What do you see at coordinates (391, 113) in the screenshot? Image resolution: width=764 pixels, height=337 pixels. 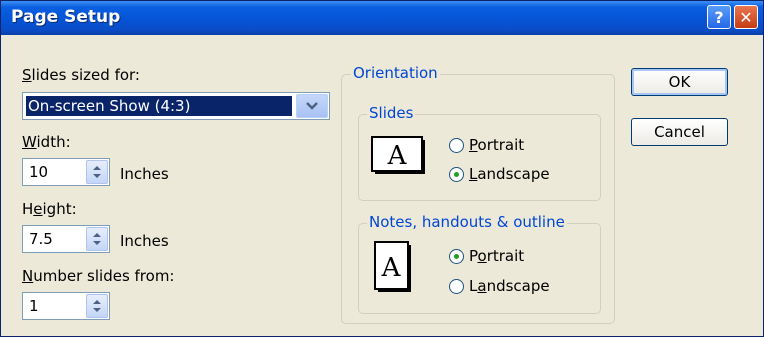 I see `slides-group-title: Slides` at bounding box center [391, 113].